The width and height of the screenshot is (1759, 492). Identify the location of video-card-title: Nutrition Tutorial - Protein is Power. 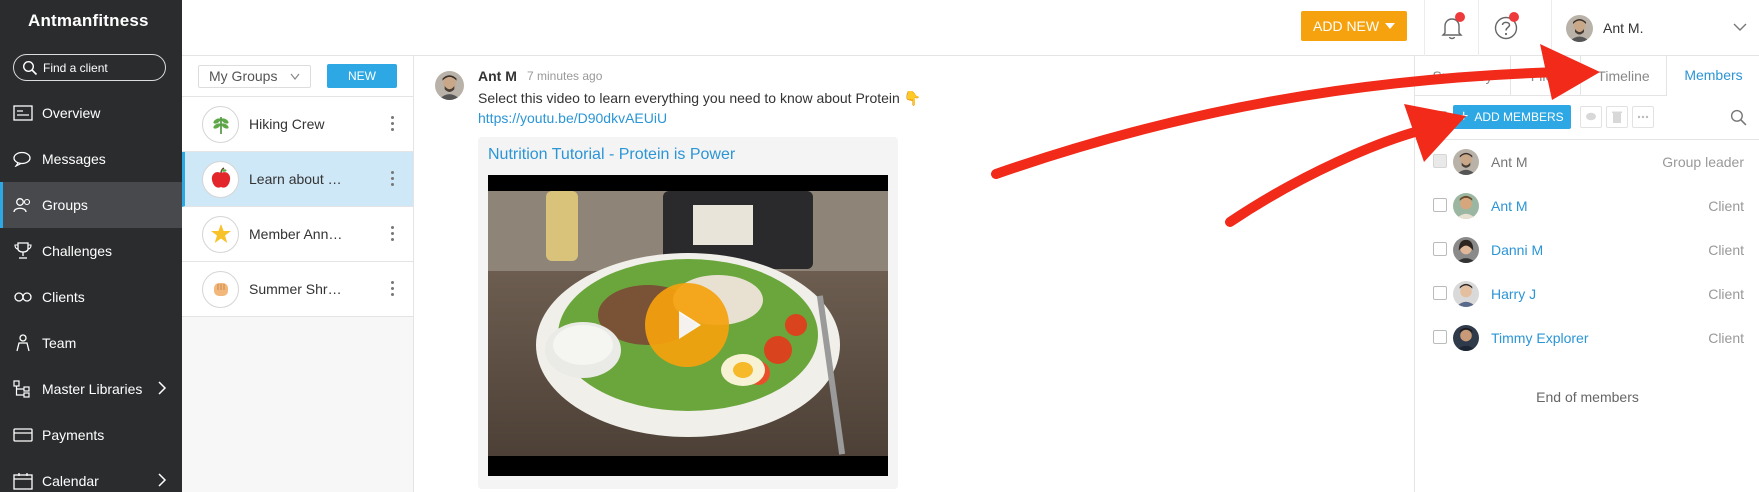
(611, 155).